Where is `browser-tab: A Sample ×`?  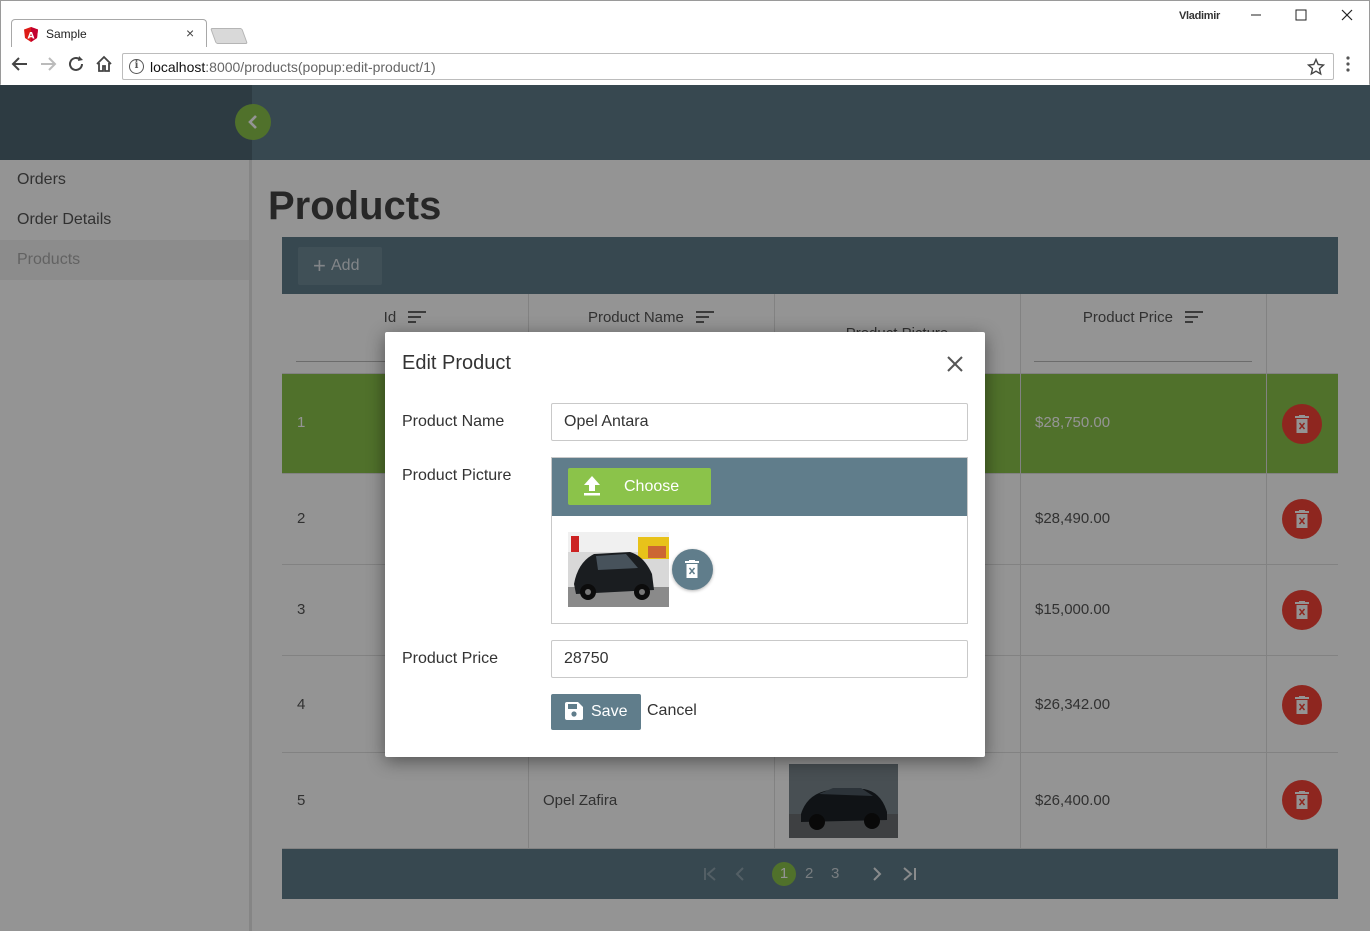 browser-tab: A Sample × is located at coordinates (109, 33).